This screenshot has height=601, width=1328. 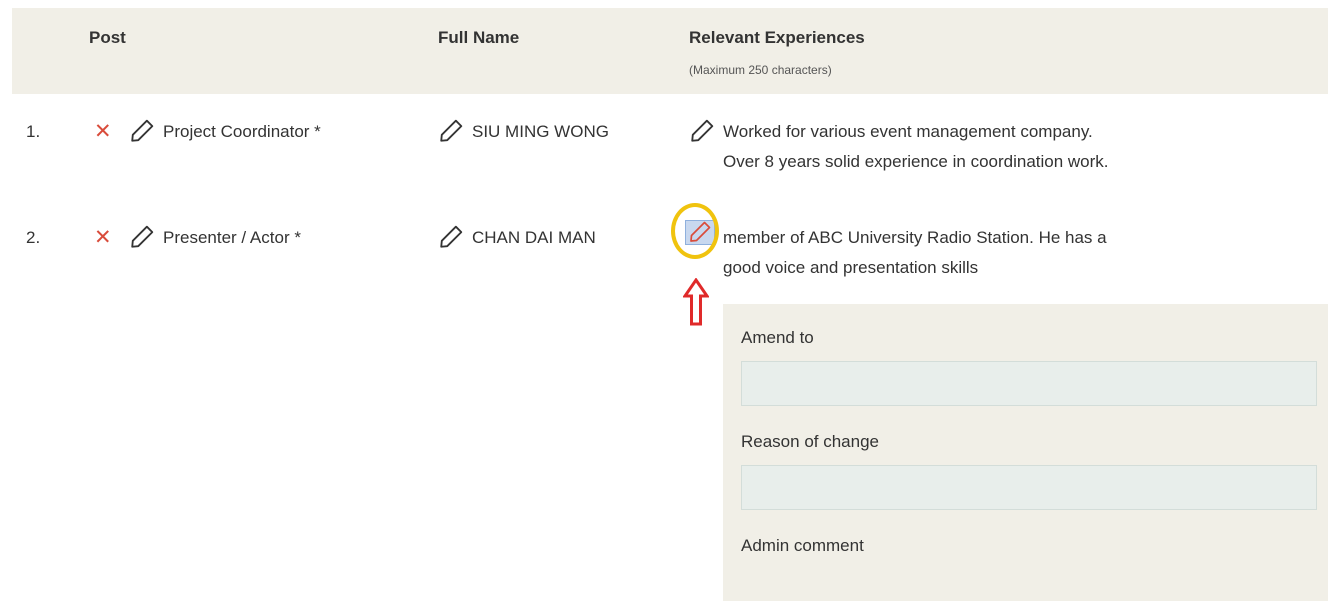 What do you see at coordinates (33, 131) in the screenshot?
I see `row-number: 1.` at bounding box center [33, 131].